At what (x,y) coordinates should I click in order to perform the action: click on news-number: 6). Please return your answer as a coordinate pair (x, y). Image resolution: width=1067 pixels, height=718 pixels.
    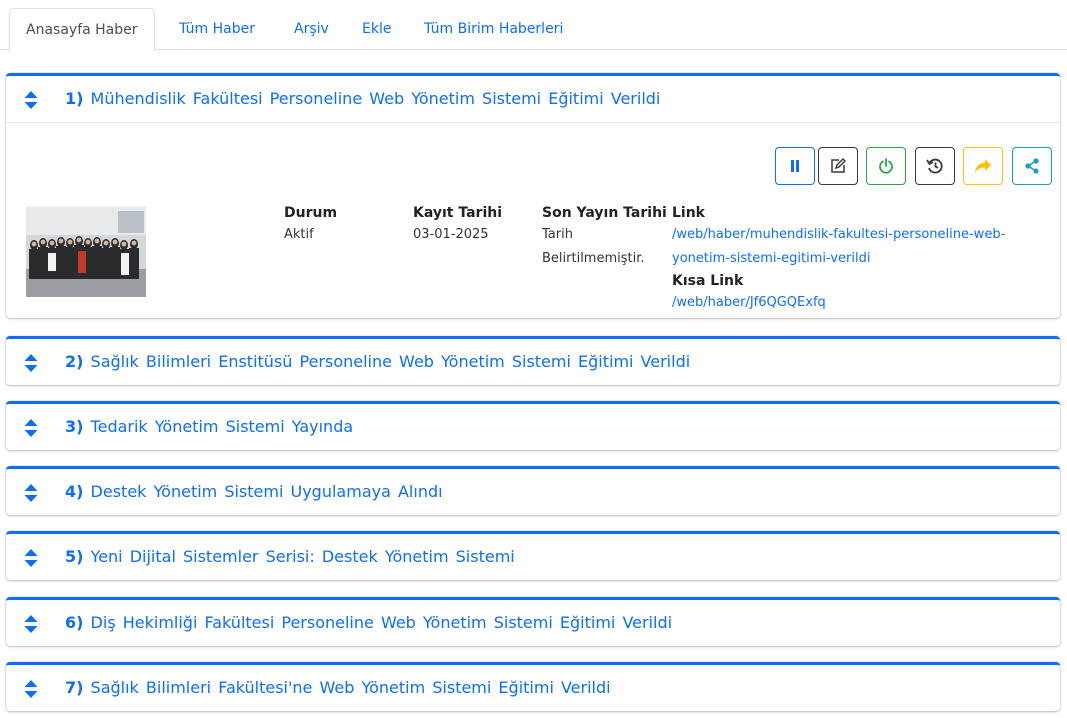
    Looking at the image, I should click on (74, 622).